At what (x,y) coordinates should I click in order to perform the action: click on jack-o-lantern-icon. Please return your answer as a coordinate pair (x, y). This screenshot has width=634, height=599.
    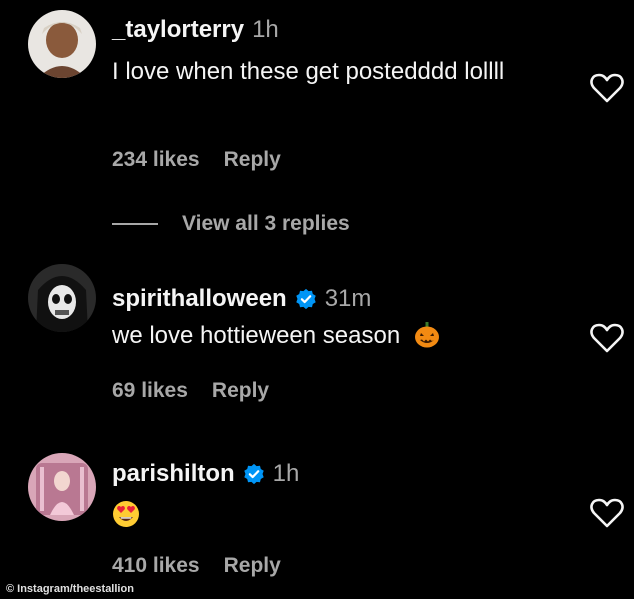
    Looking at the image, I should click on (426, 334).